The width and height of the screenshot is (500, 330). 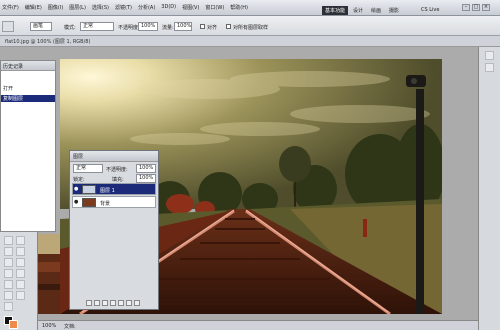 I want to click on menu-help: 帮助(H), so click(x=239, y=7).